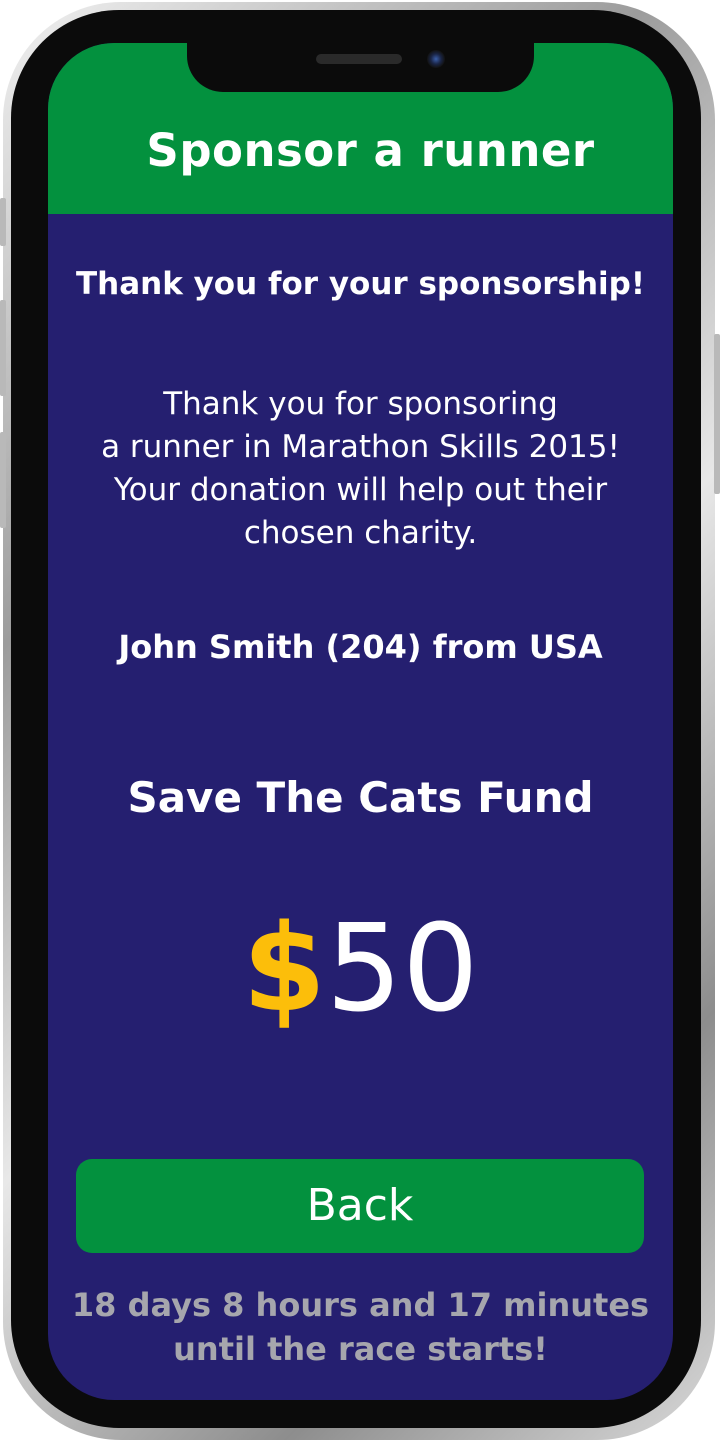 This screenshot has height=1444, width=720. Describe the element at coordinates (360, 647) in the screenshot. I see `runner-info: John Smith (204) from USA` at that location.